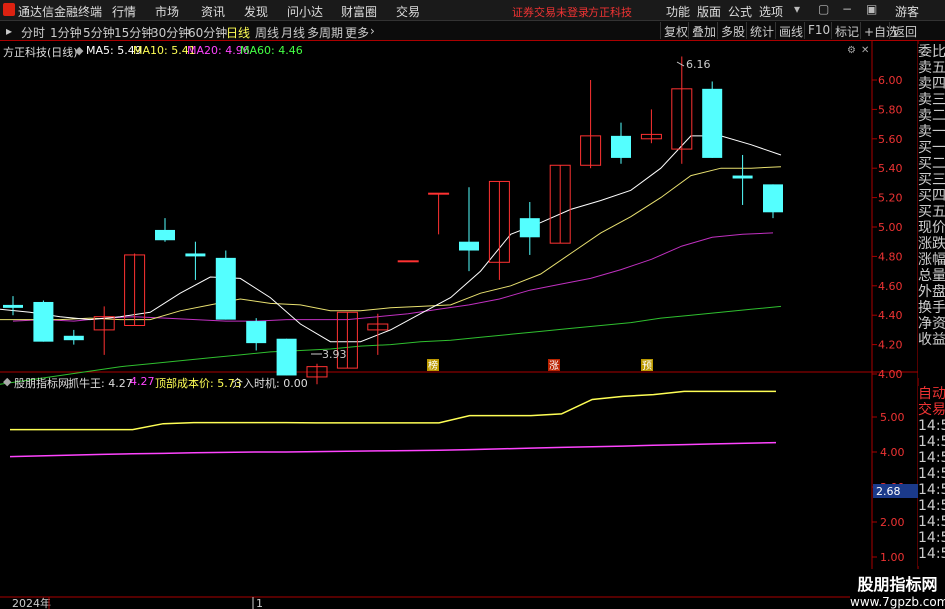 The width and height of the screenshot is (945, 609). I want to click on y-tick-label: 5.20, so click(890, 198).